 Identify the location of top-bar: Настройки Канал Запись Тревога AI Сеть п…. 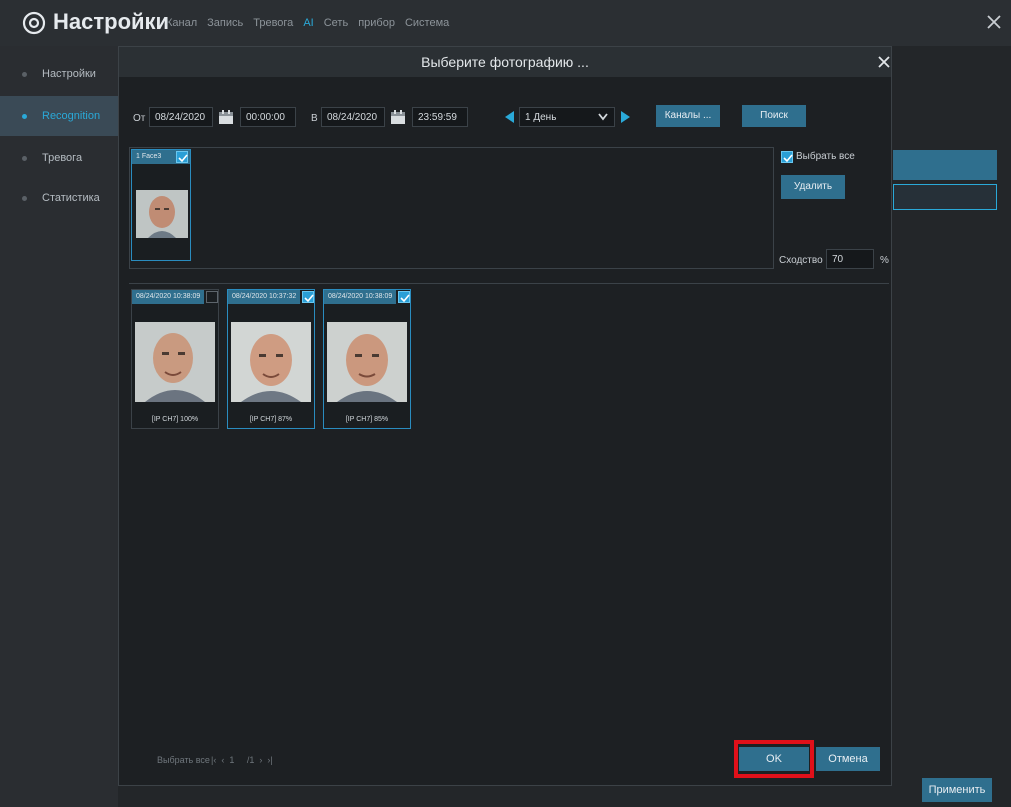
(505, 23).